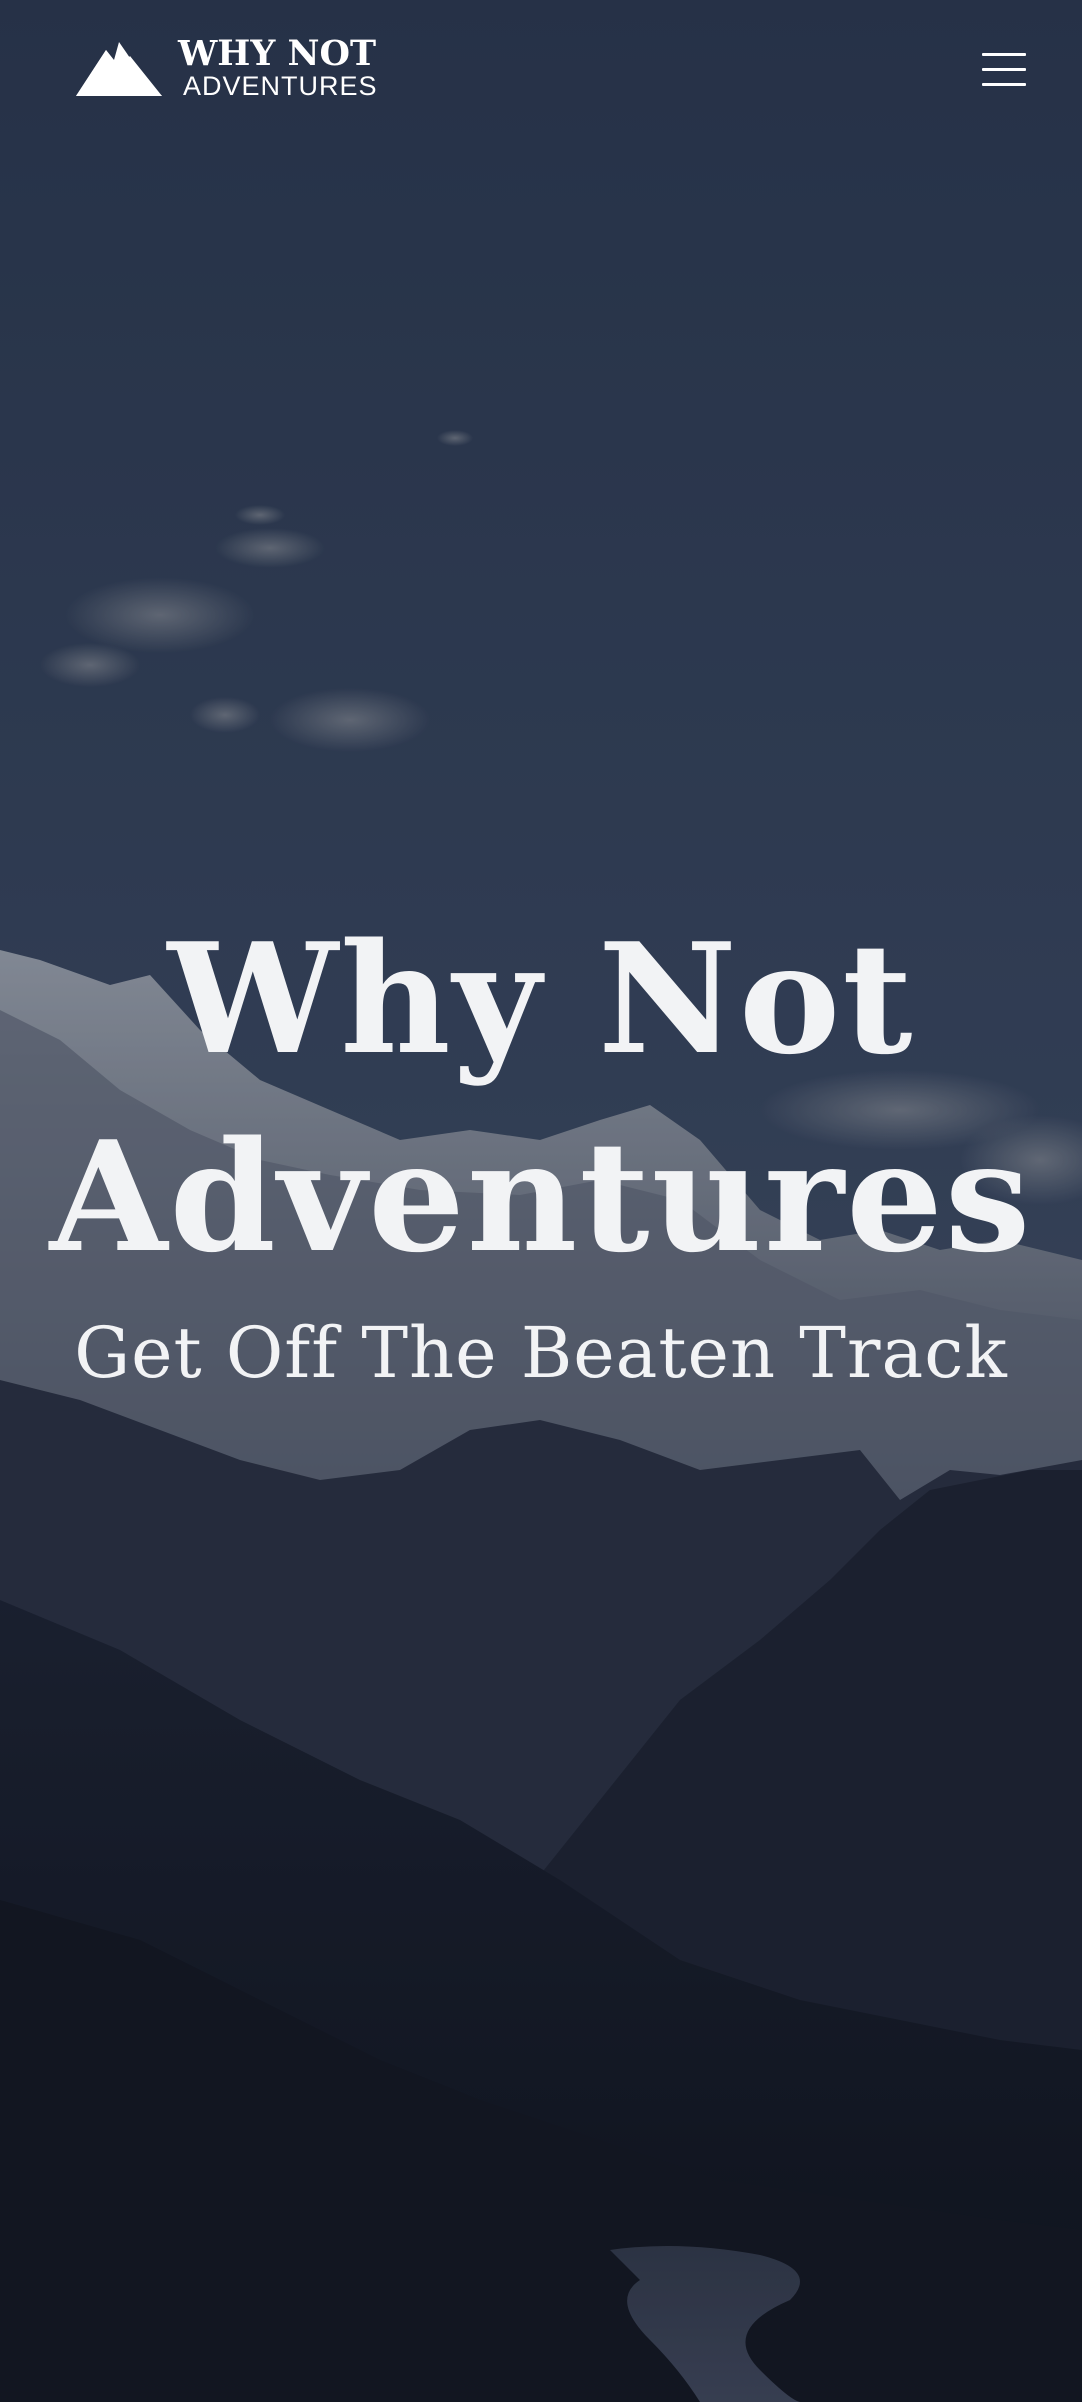 The height and width of the screenshot is (2402, 1082). I want to click on mountain-logo-icon, so click(119, 69).